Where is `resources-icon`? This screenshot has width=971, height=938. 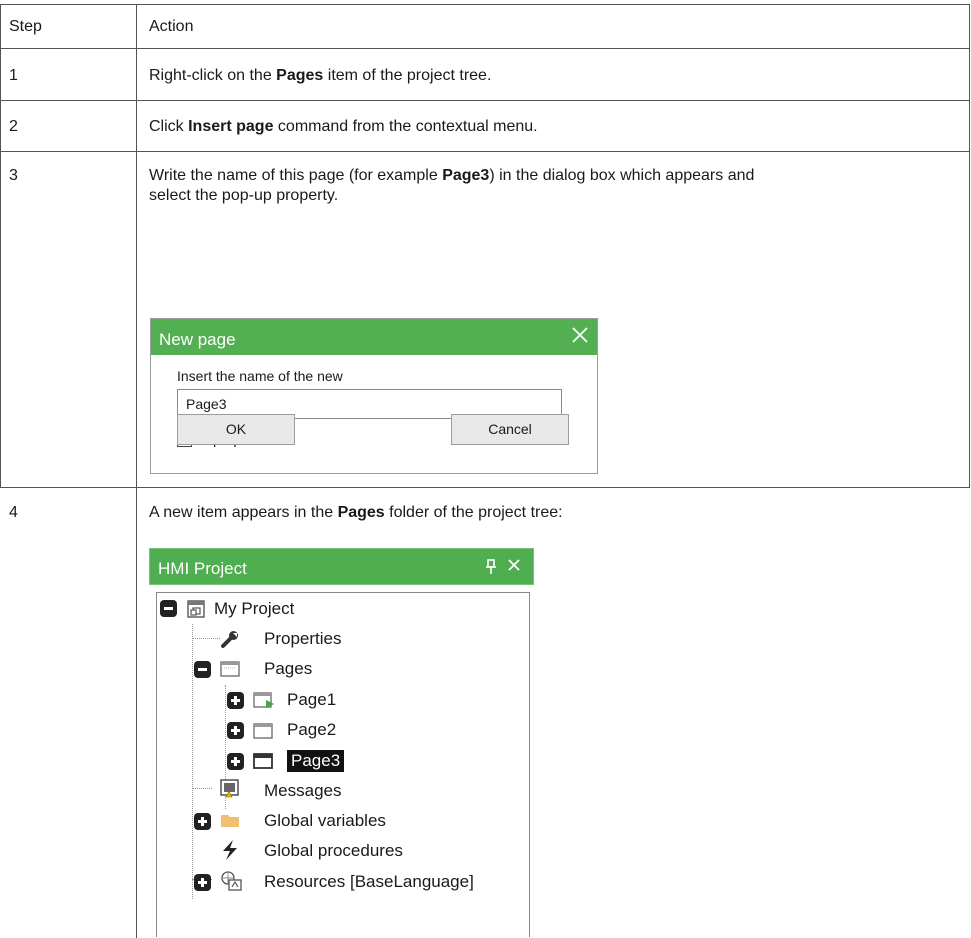 resources-icon is located at coordinates (231, 883).